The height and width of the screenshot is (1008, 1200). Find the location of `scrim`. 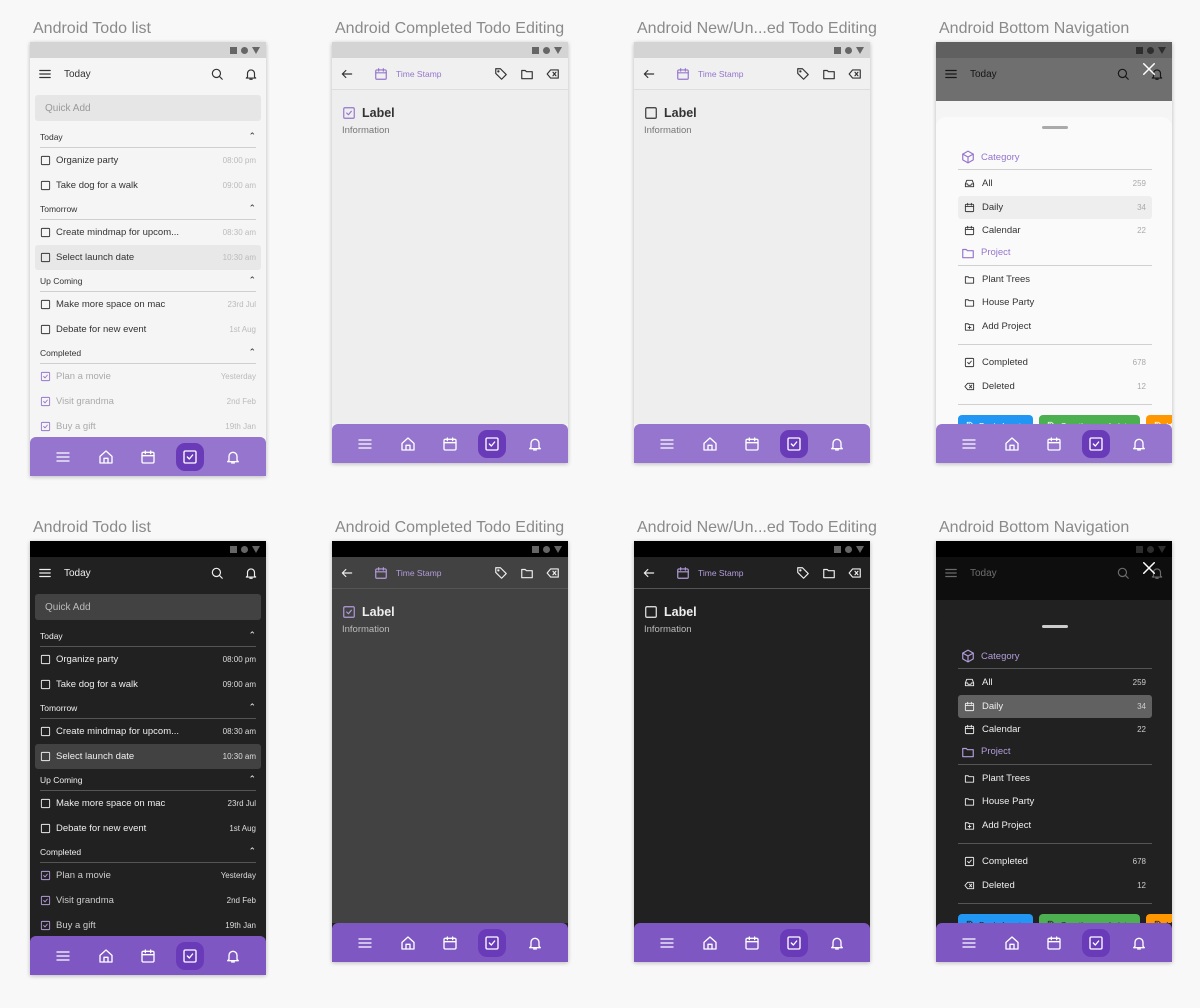

scrim is located at coordinates (1054, 570).